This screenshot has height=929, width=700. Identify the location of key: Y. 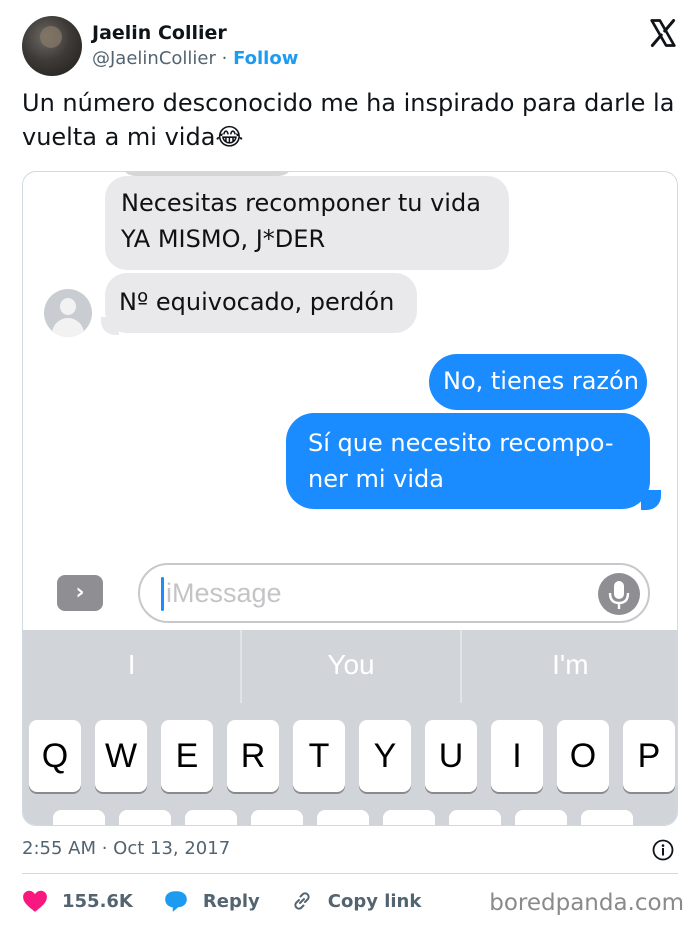
(385, 756).